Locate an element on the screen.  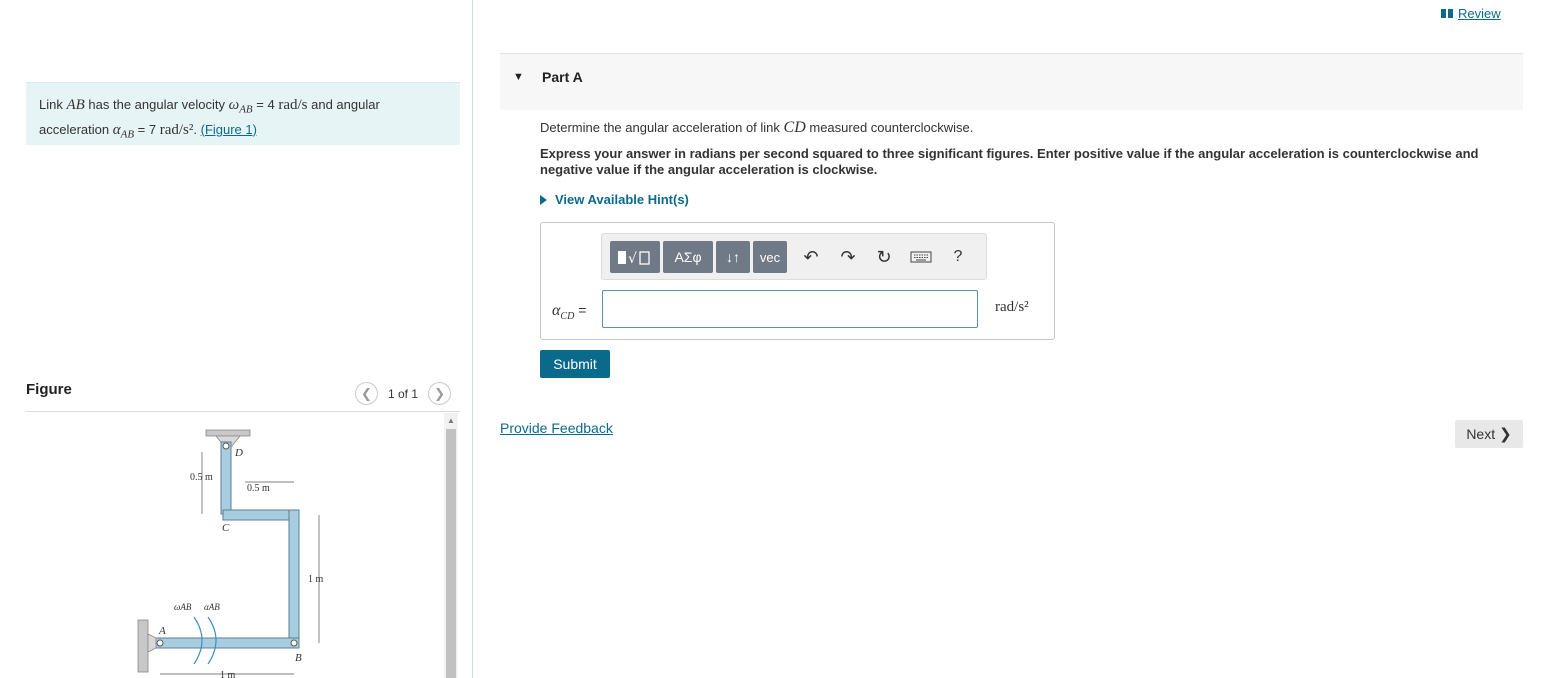
alpha-subscript: AB is located at coordinates (127, 134).